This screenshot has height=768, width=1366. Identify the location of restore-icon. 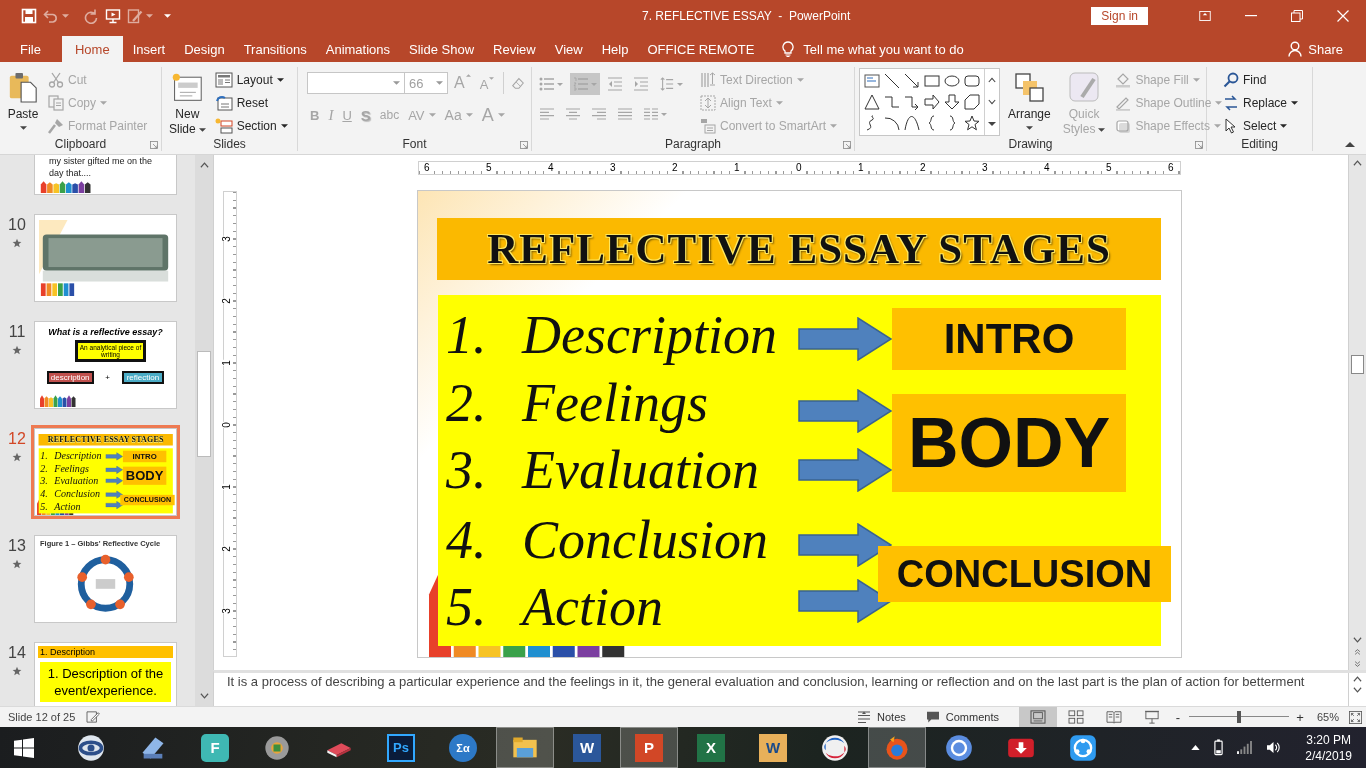
(1297, 16).